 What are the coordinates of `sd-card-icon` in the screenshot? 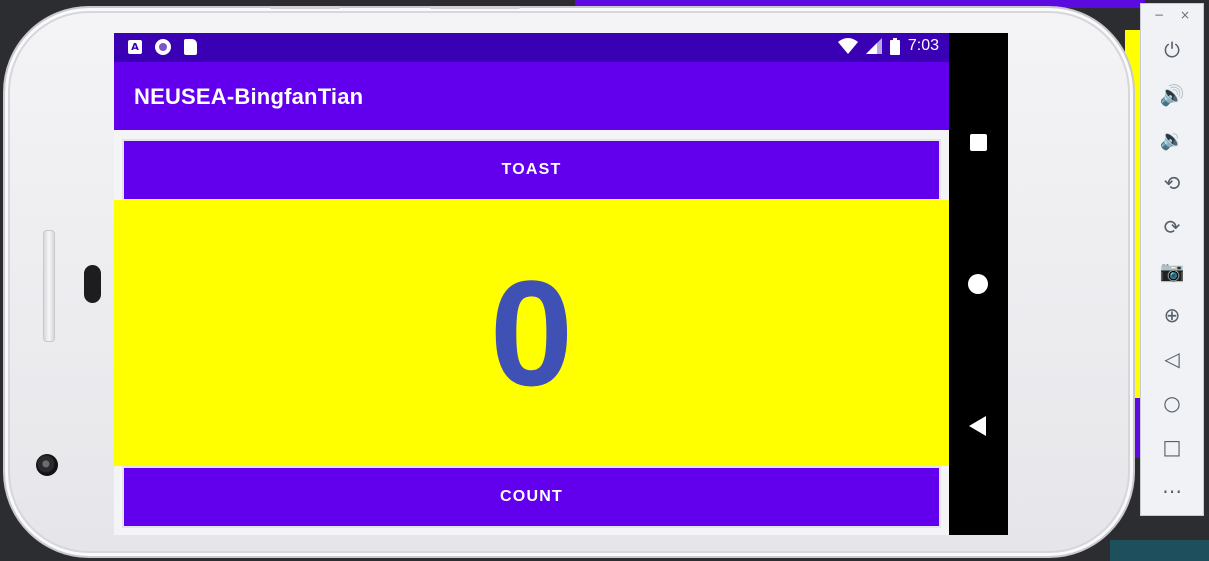 It's located at (190, 47).